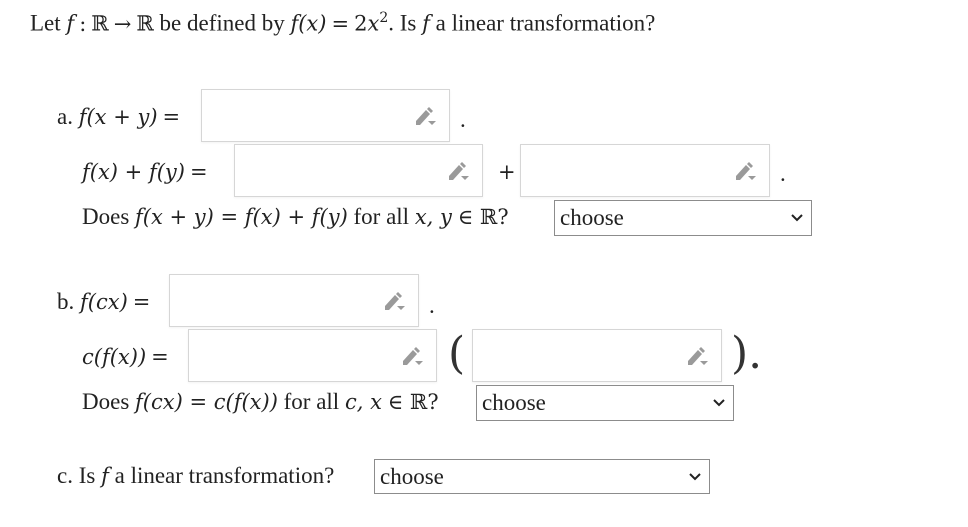  I want to click on part-a-fx-field, so click(344, 171).